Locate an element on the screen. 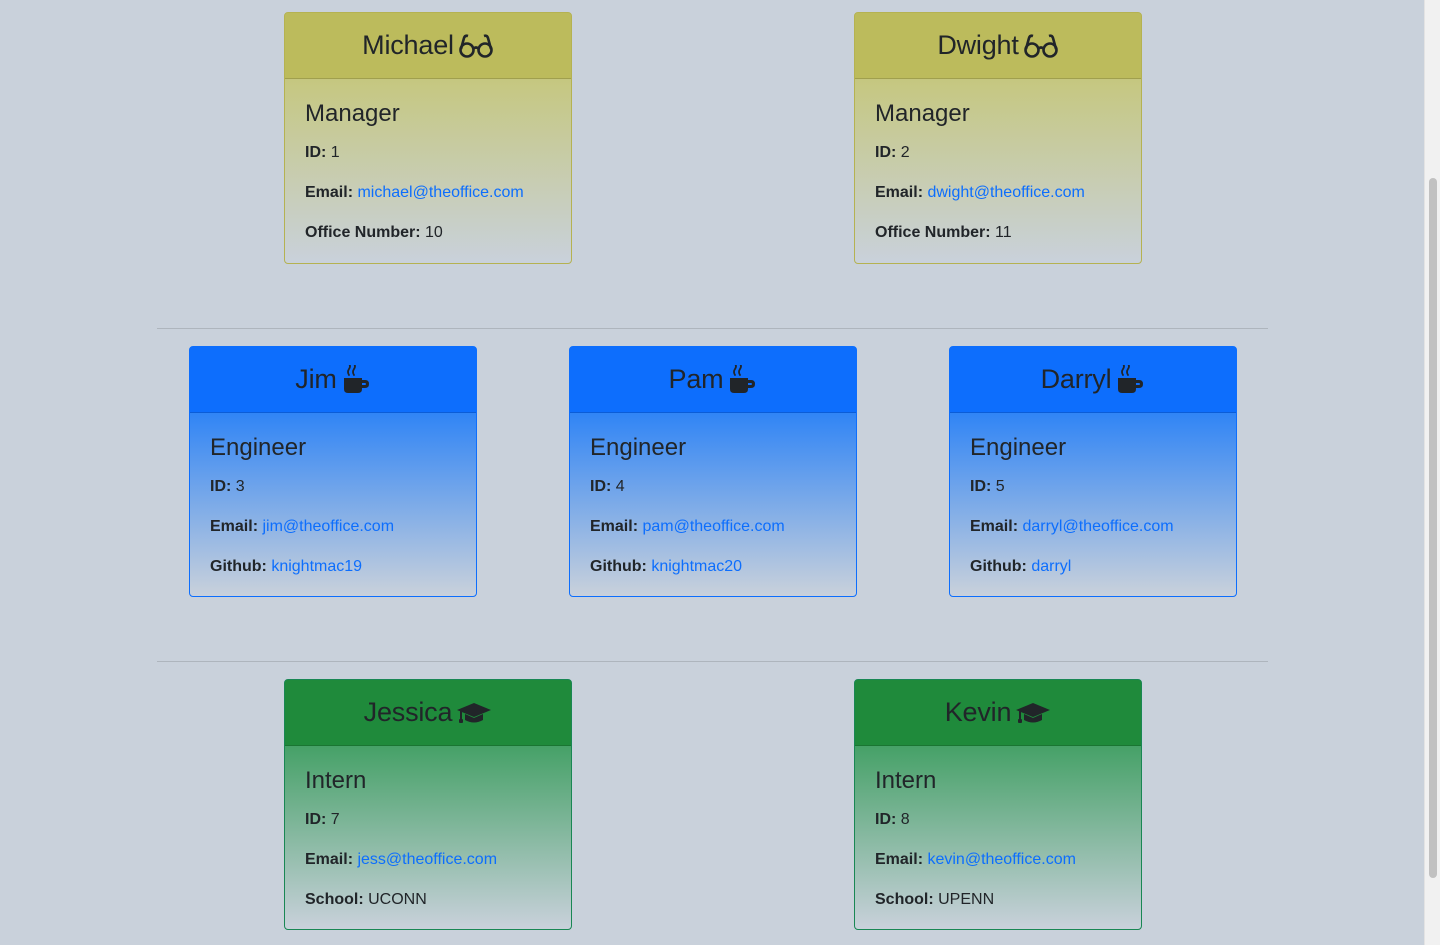 This screenshot has height=945, width=1440. office-number-value: 10 is located at coordinates (434, 232).